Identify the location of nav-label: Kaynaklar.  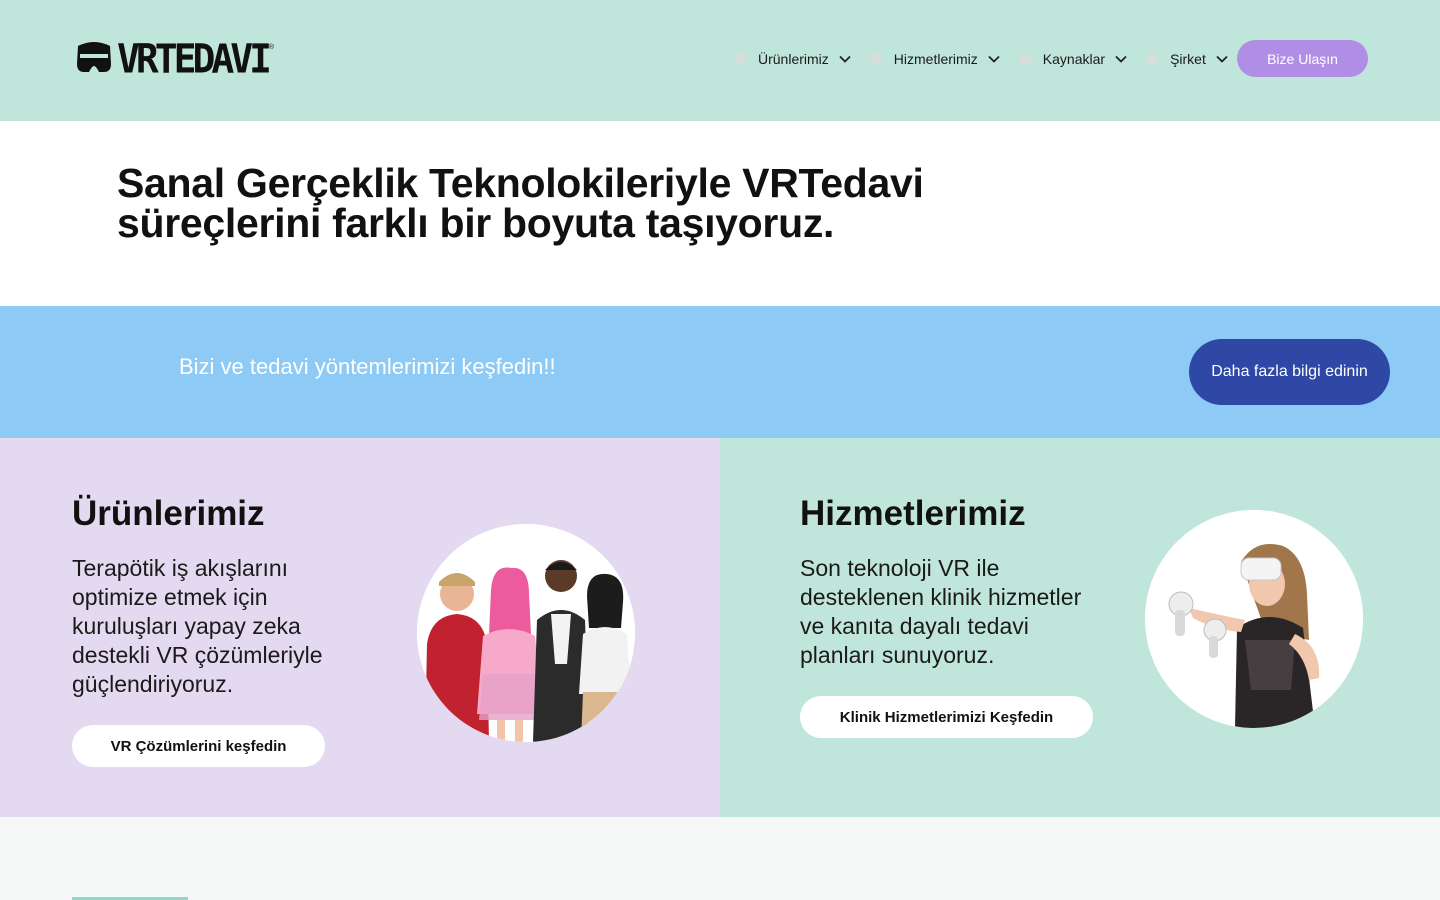
(1074, 58).